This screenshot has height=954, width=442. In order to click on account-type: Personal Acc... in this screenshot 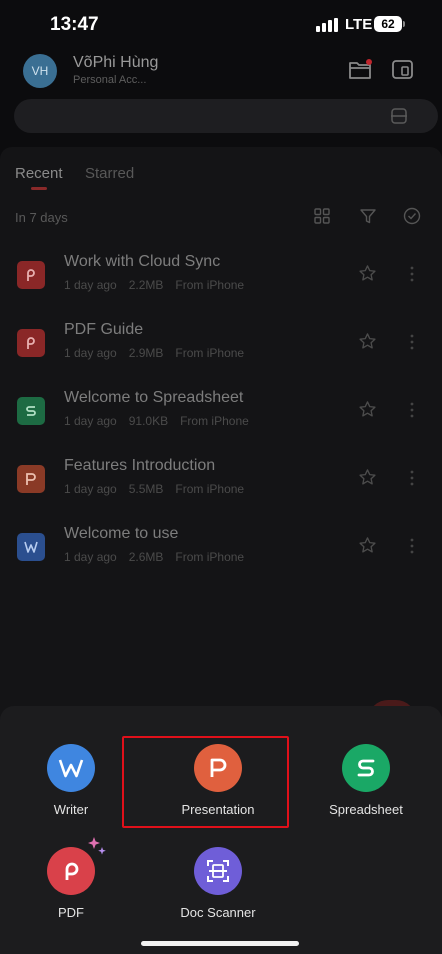, I will do `click(110, 80)`.